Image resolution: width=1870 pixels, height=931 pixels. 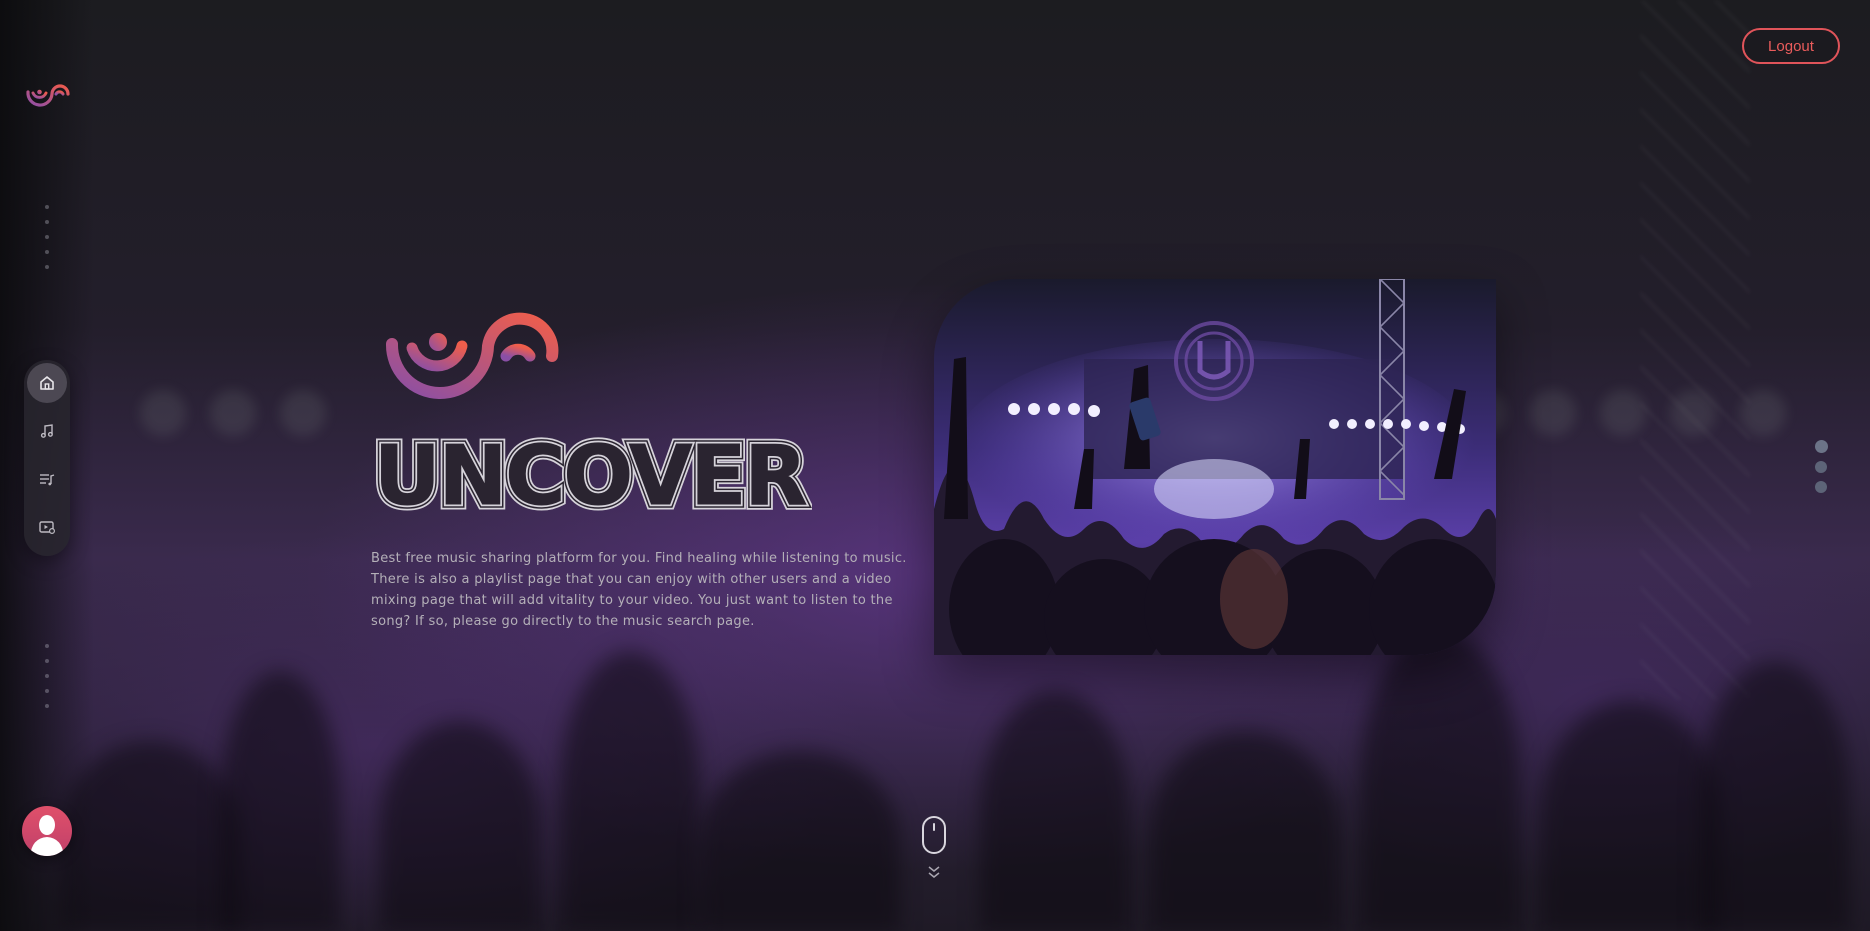 I want to click on video-mix-icon, so click(x=47, y=528).